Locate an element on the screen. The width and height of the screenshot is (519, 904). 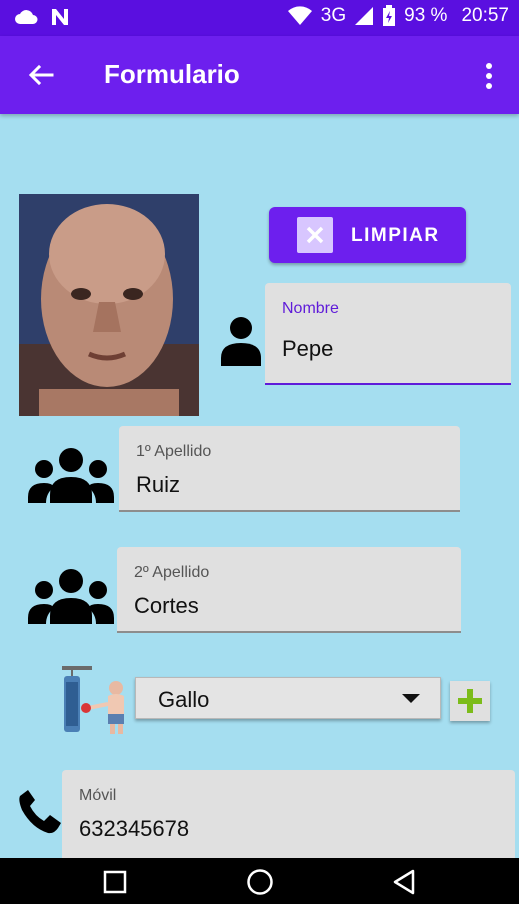
person-icon is located at coordinates (241, 341).